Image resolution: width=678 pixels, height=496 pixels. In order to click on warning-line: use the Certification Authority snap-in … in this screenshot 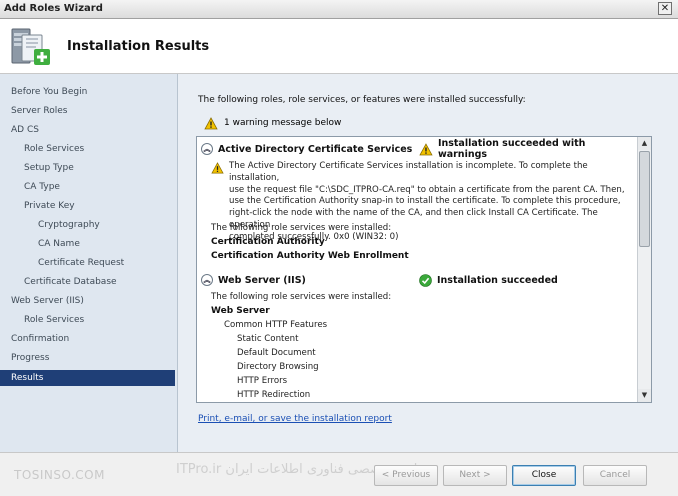, I will do `click(425, 201)`.